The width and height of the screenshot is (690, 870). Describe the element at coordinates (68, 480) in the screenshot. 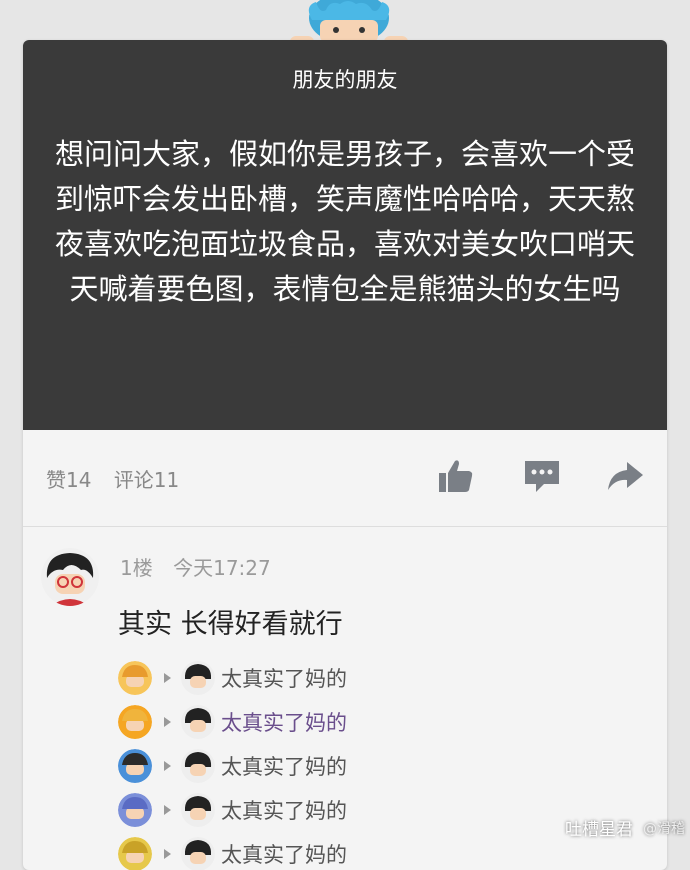

I see `like-count: 赞14` at that location.